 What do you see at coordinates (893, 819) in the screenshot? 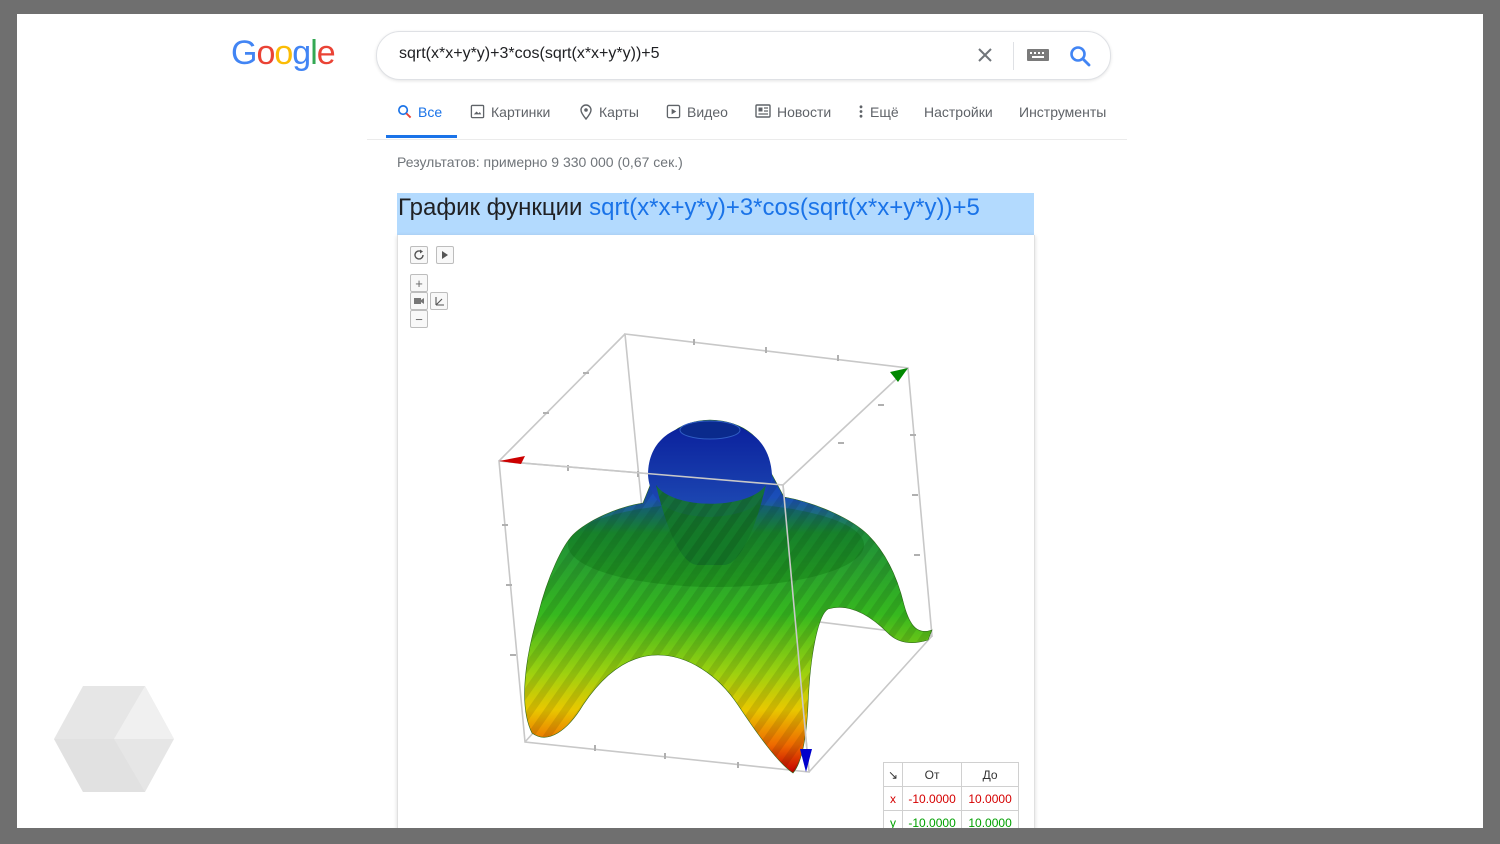
I see `range-axis-label: y` at bounding box center [893, 819].